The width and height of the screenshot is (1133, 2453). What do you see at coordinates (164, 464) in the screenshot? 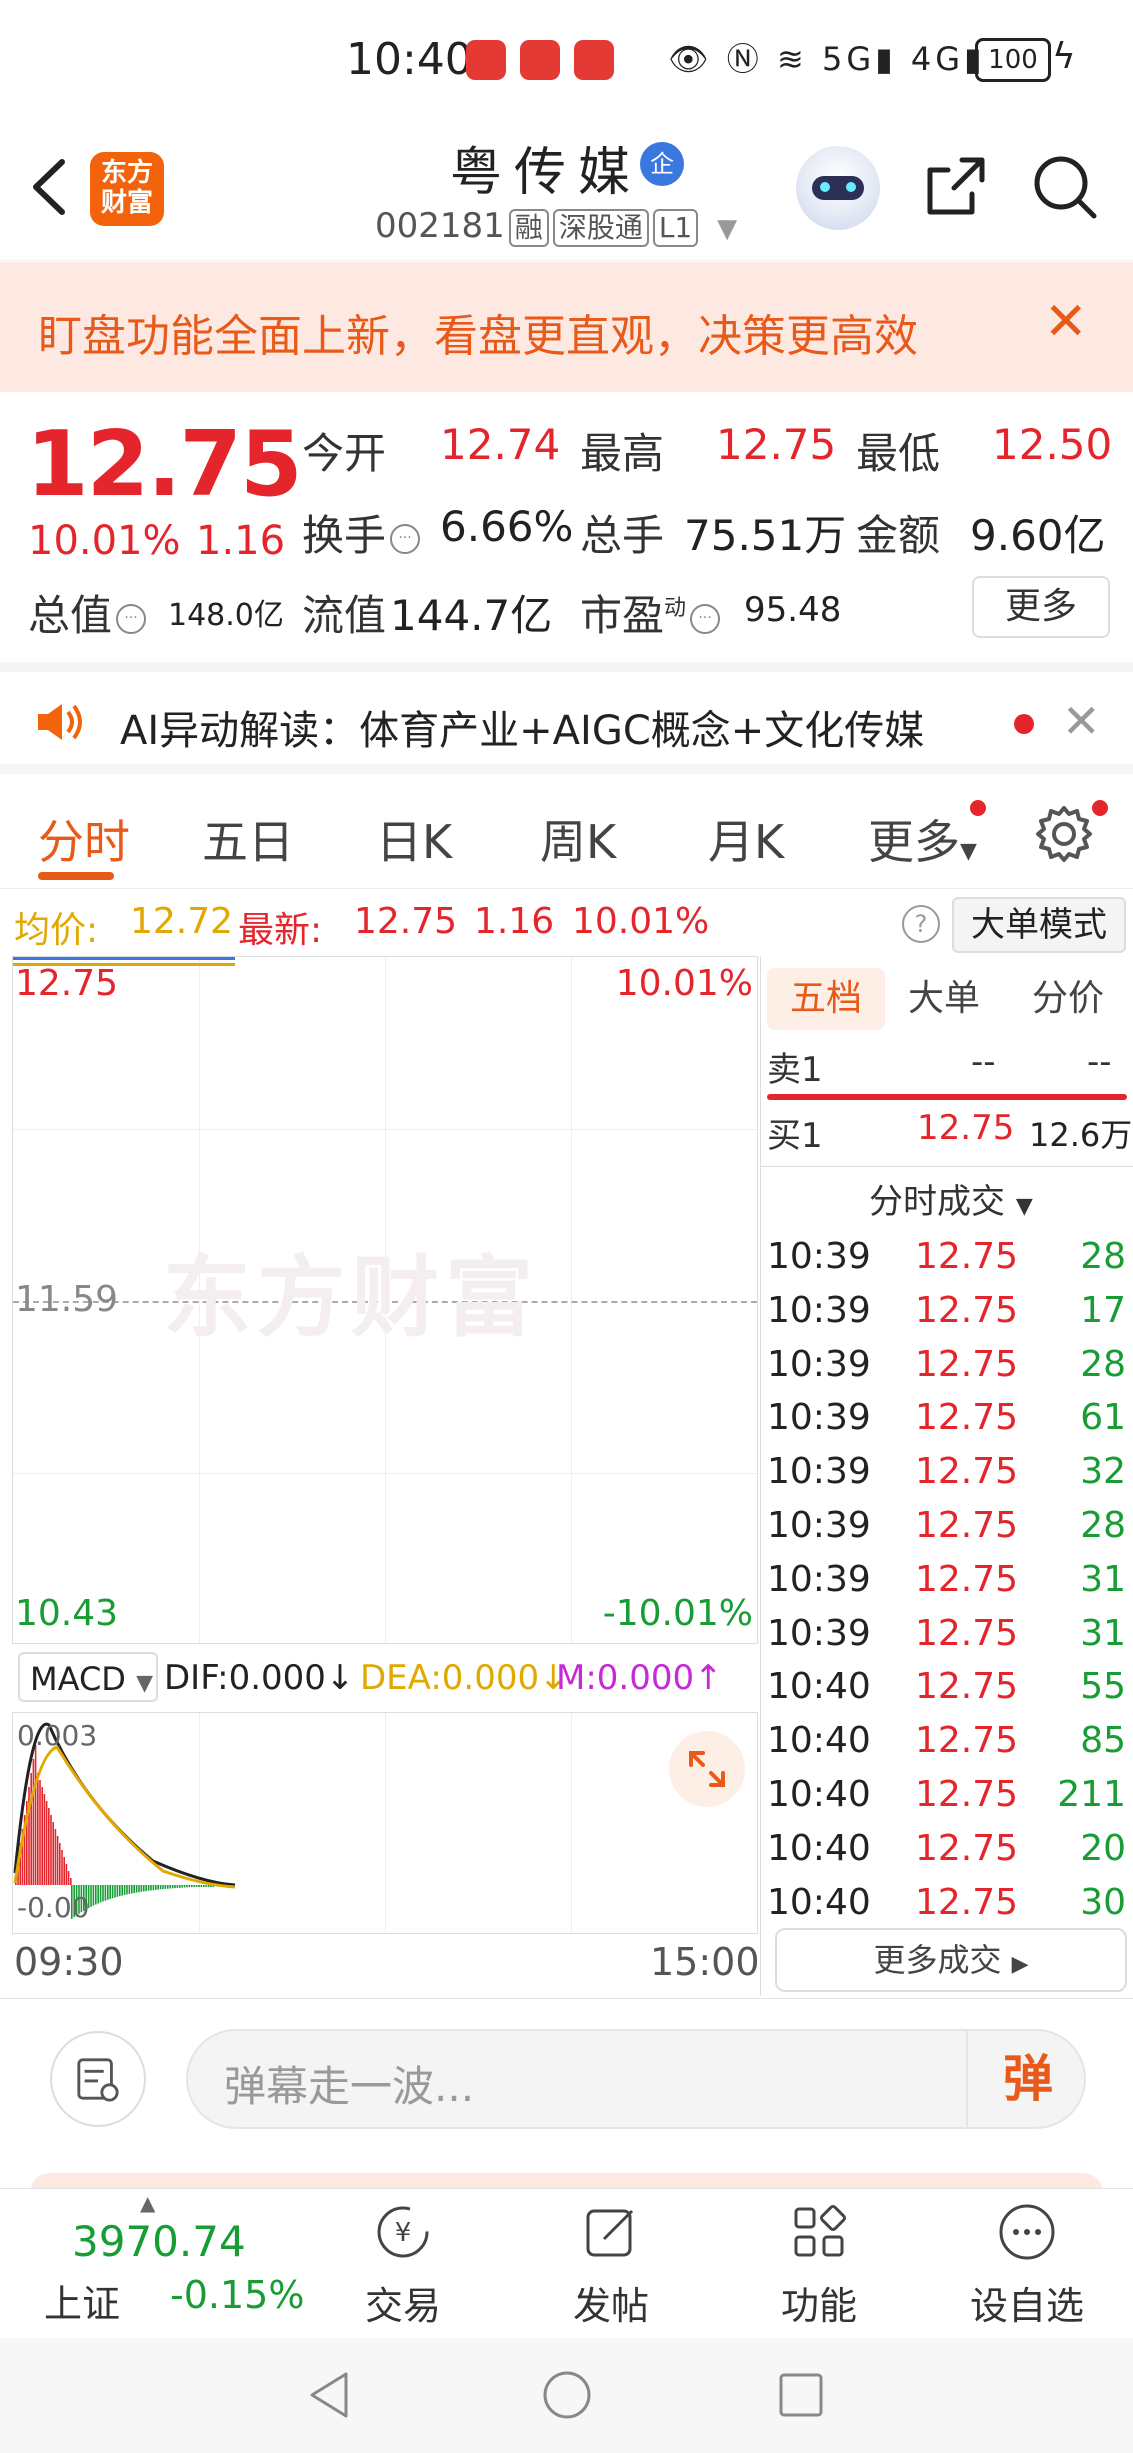
I see `current-price: 12.75` at bounding box center [164, 464].